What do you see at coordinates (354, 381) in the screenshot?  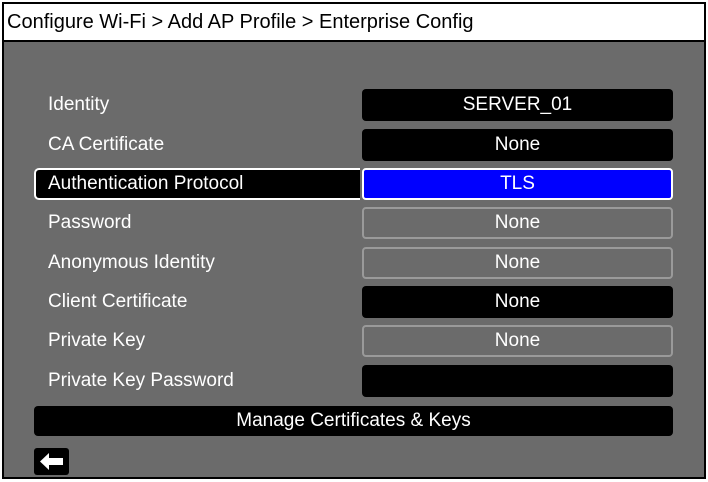 I see `private-key-password-row: Private Key Password` at bounding box center [354, 381].